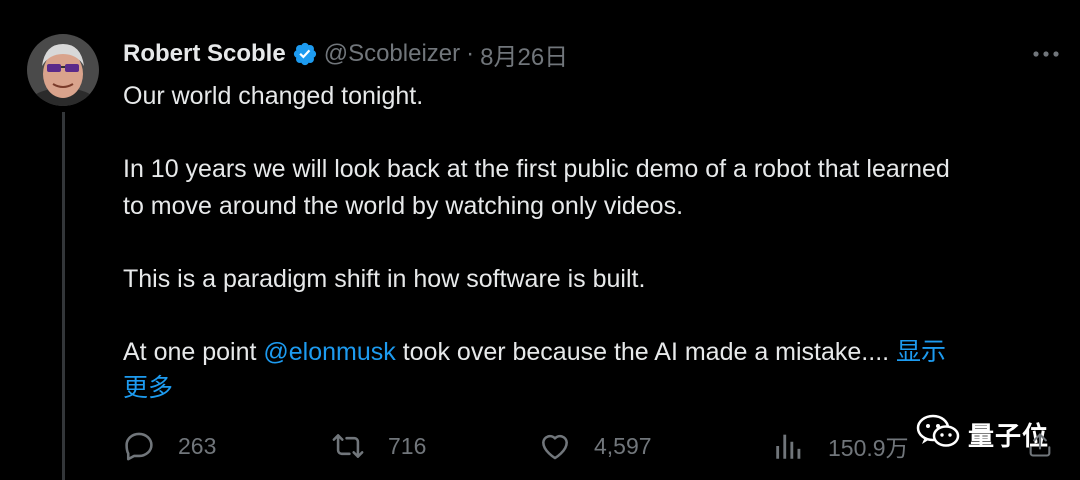  What do you see at coordinates (273, 96) in the screenshot?
I see `tweet-line-1: Our world changed tonight.` at bounding box center [273, 96].